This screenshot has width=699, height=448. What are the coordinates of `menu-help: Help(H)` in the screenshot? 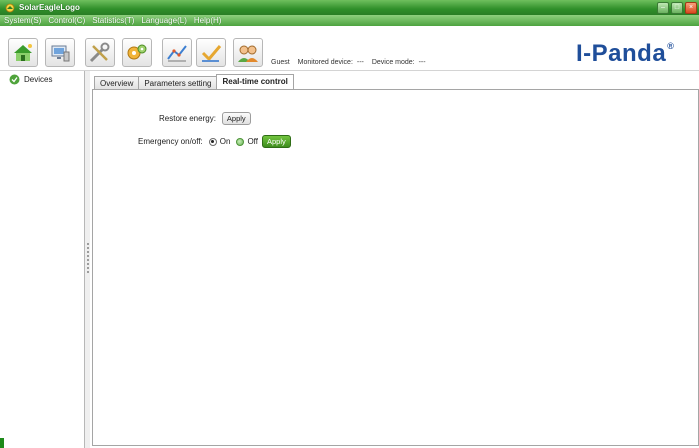 It's located at (208, 20).